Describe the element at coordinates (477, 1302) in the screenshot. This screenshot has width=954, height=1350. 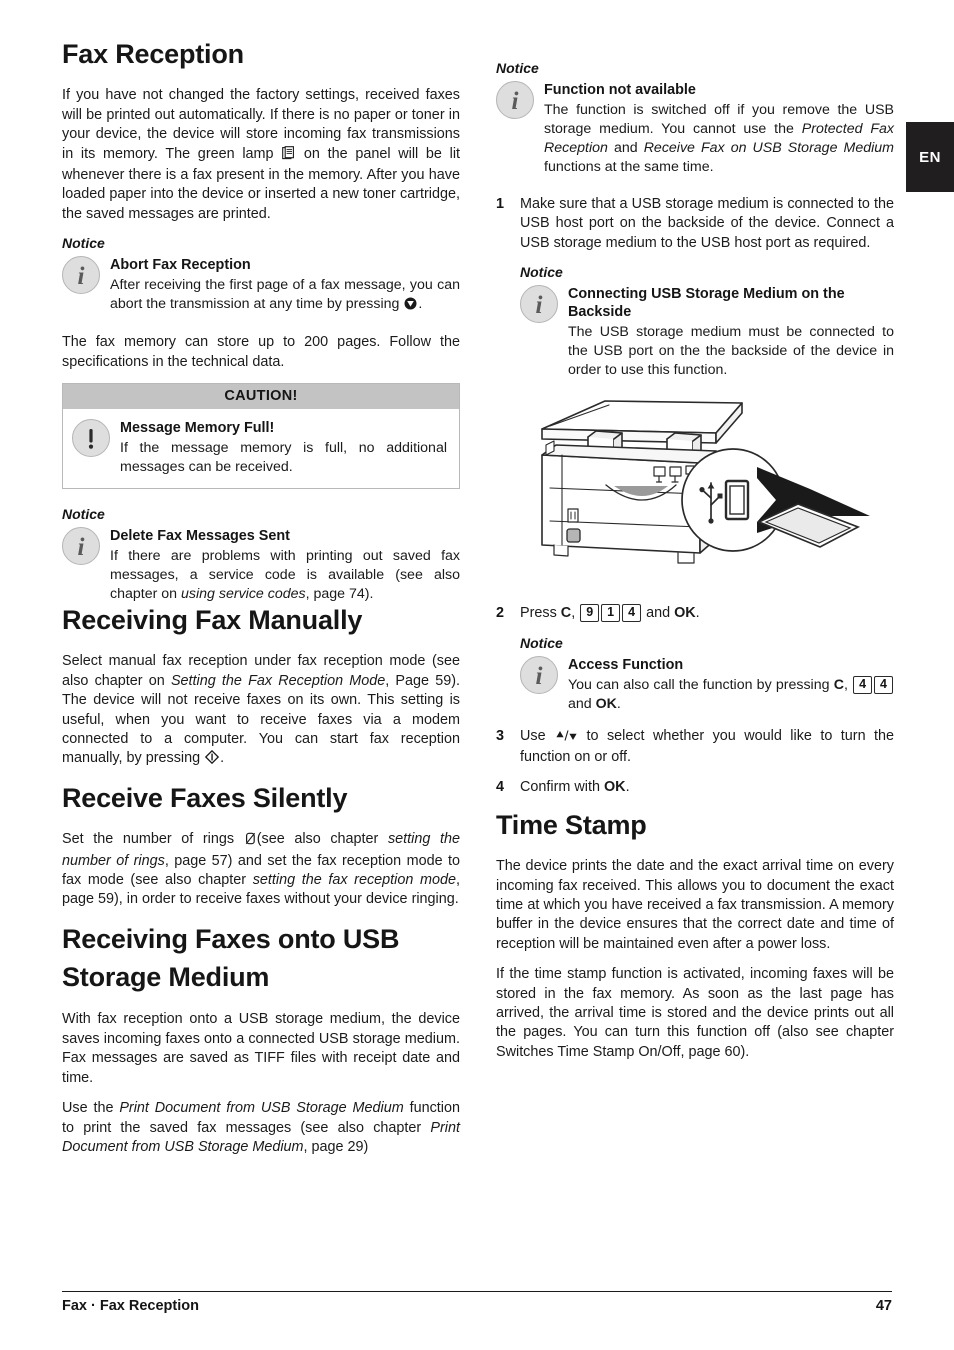
I see `page-footer: Fax · Fax Reception 47` at that location.